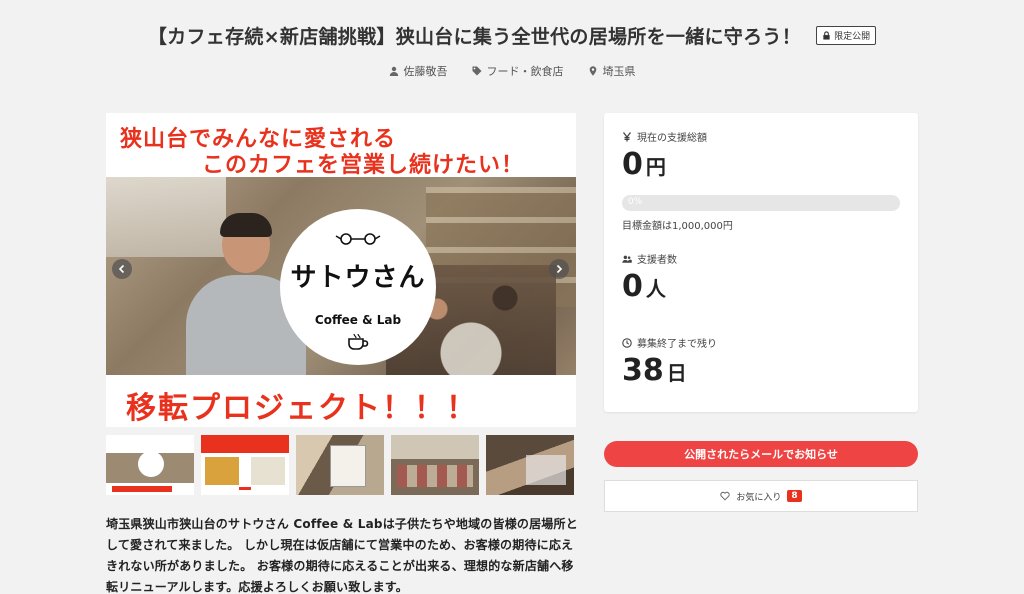 The height and width of the screenshot is (594, 1024). I want to click on remaining-label: 募集終了まで残り, so click(669, 342).